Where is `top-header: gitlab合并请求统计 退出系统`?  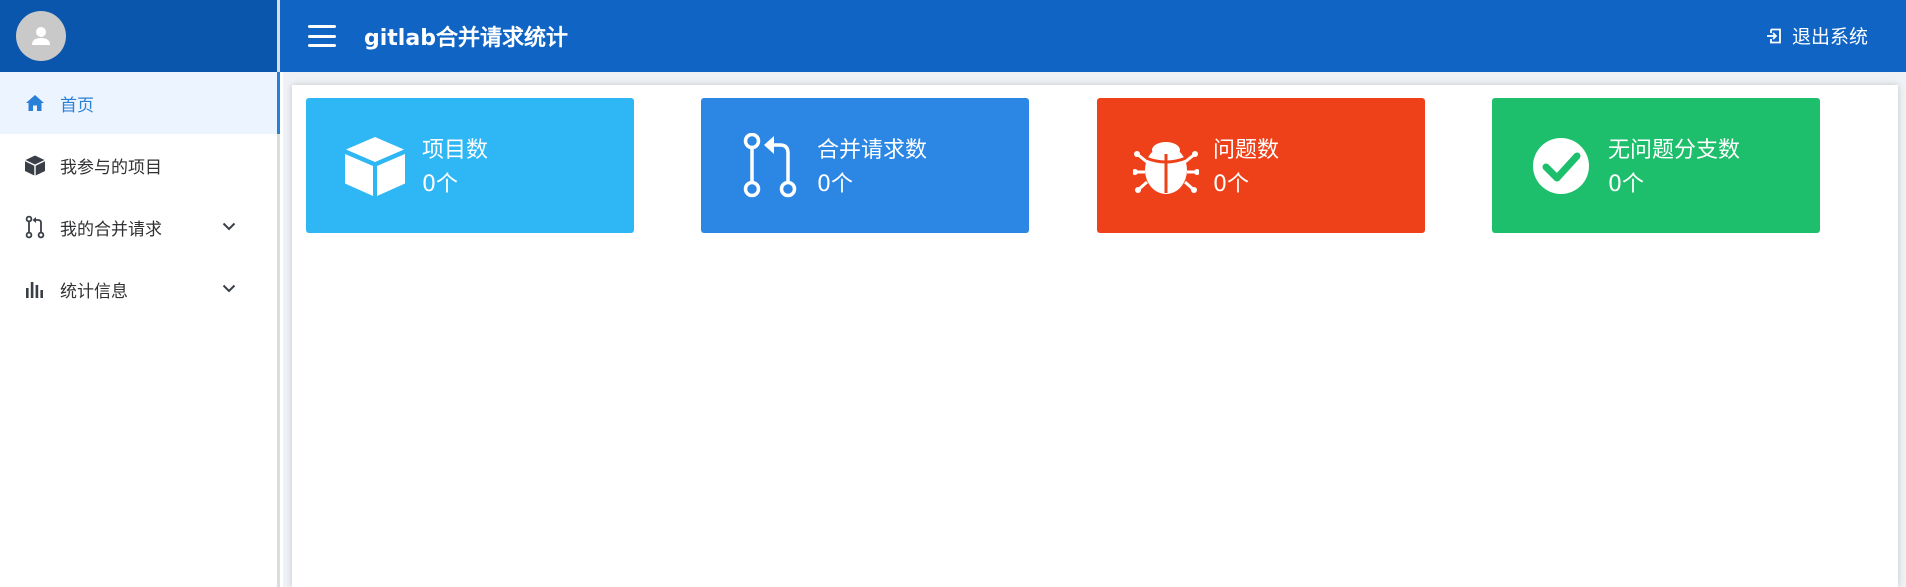 top-header: gitlab合并请求统计 退出系统 is located at coordinates (1093, 36).